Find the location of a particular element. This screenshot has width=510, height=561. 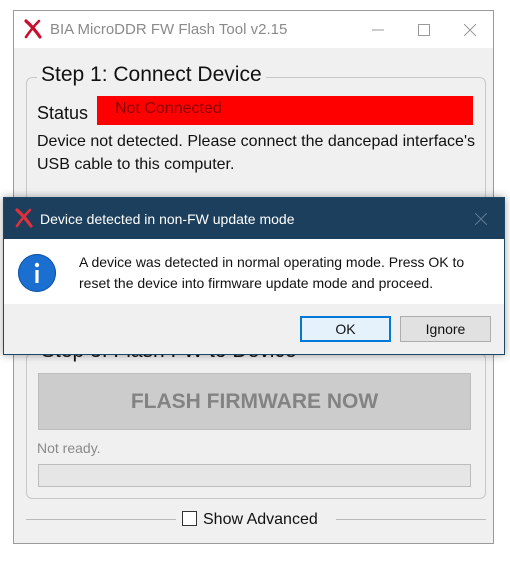

step1-legend: Step 1: Connect Device is located at coordinates (151, 75).